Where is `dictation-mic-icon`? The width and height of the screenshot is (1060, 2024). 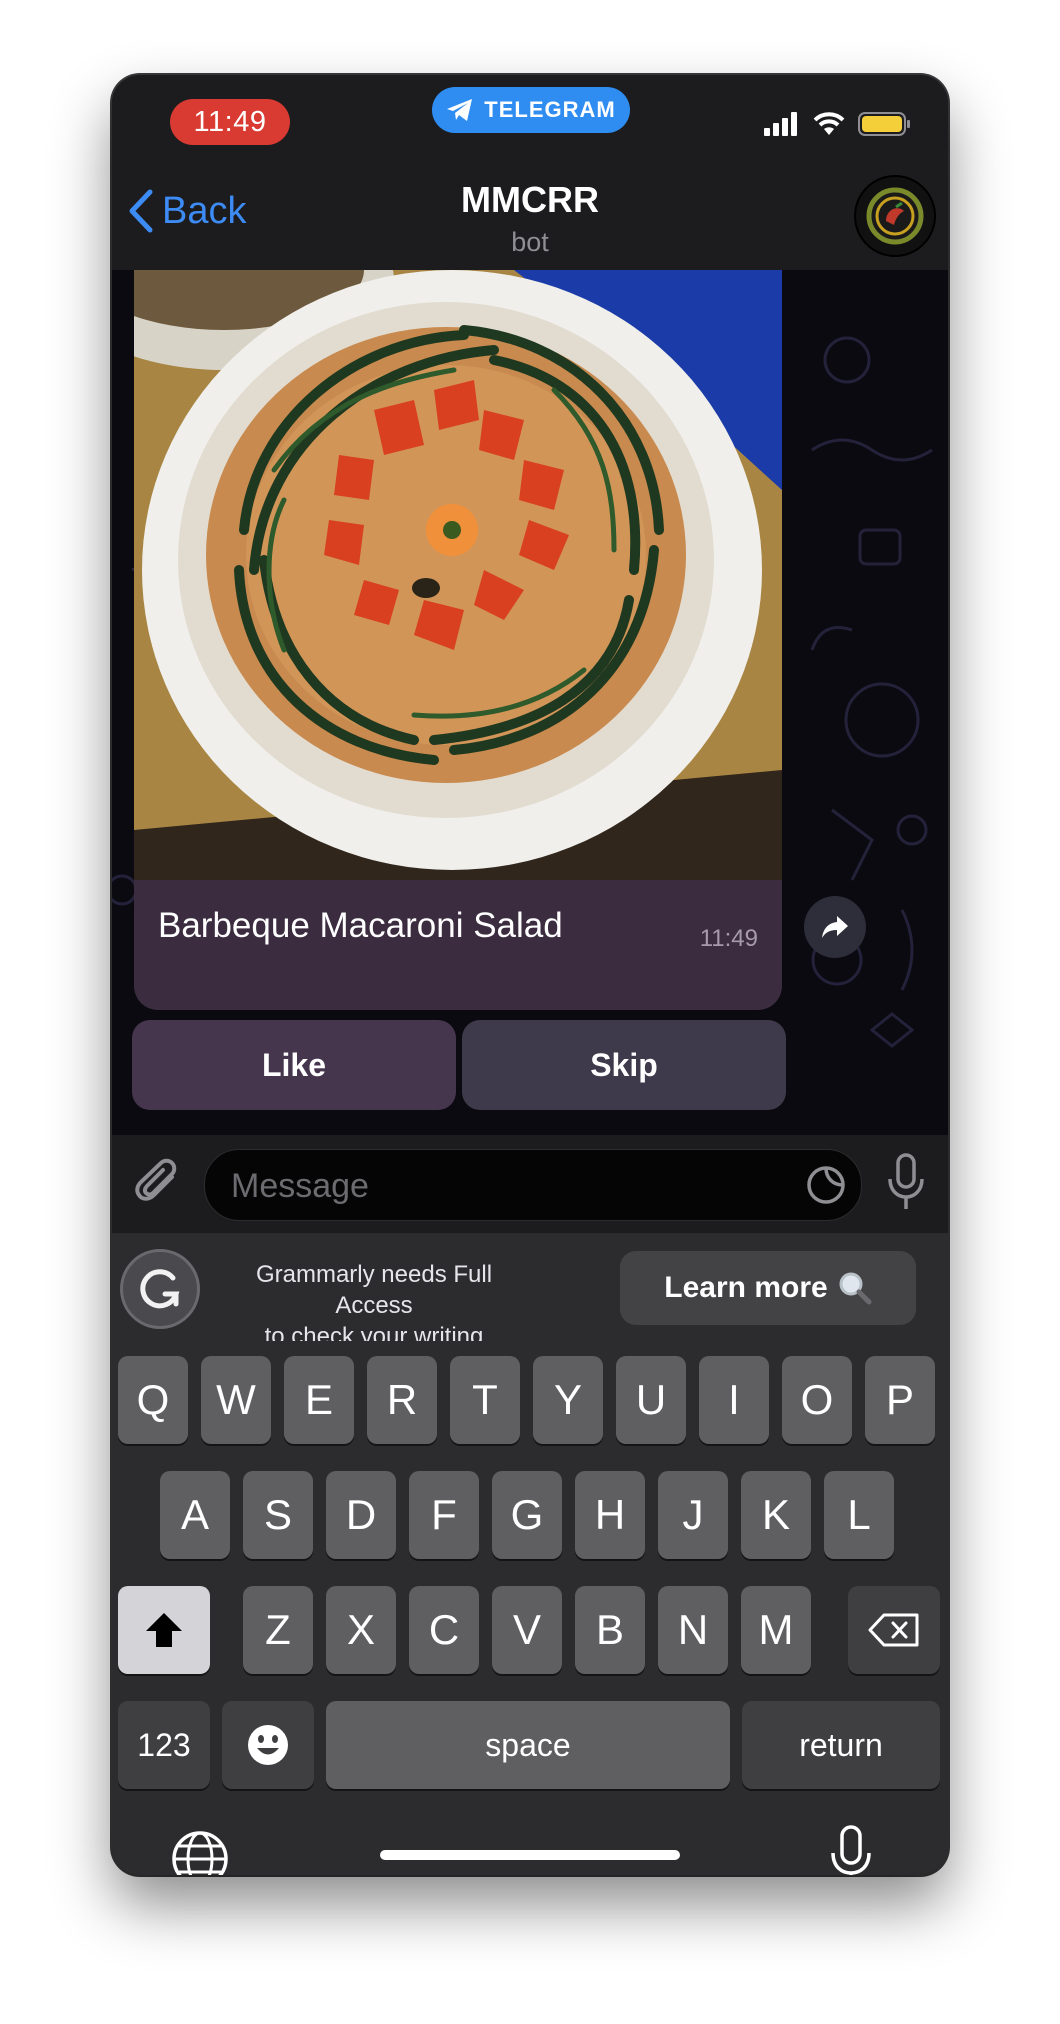
dictation-mic-icon is located at coordinates (851, 1850).